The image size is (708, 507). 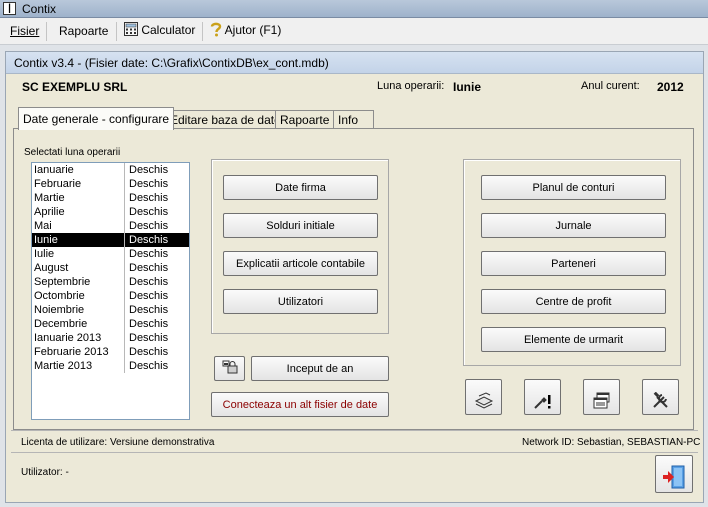 What do you see at coordinates (573, 339) in the screenshot?
I see `elemente-de-urmarit-button: Elemente de urmarit` at bounding box center [573, 339].